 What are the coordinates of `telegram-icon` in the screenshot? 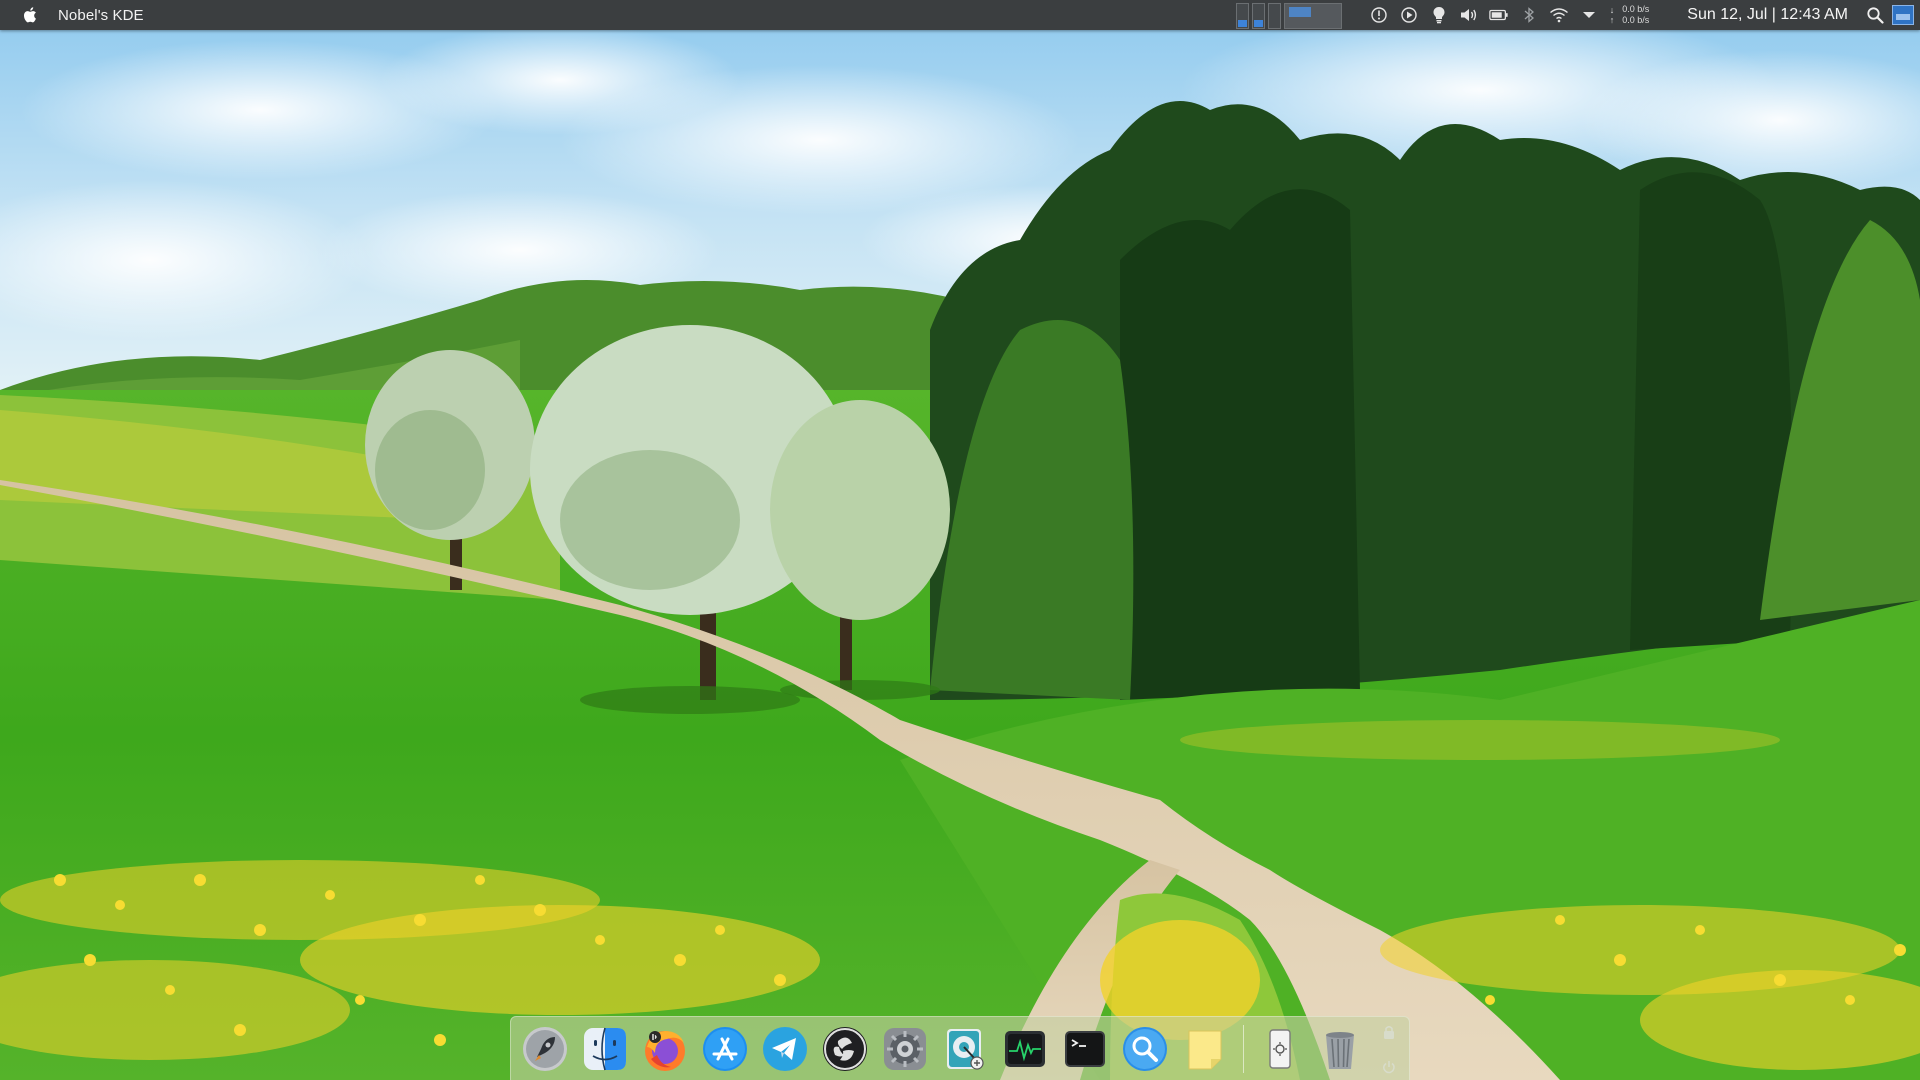 It's located at (785, 1049).